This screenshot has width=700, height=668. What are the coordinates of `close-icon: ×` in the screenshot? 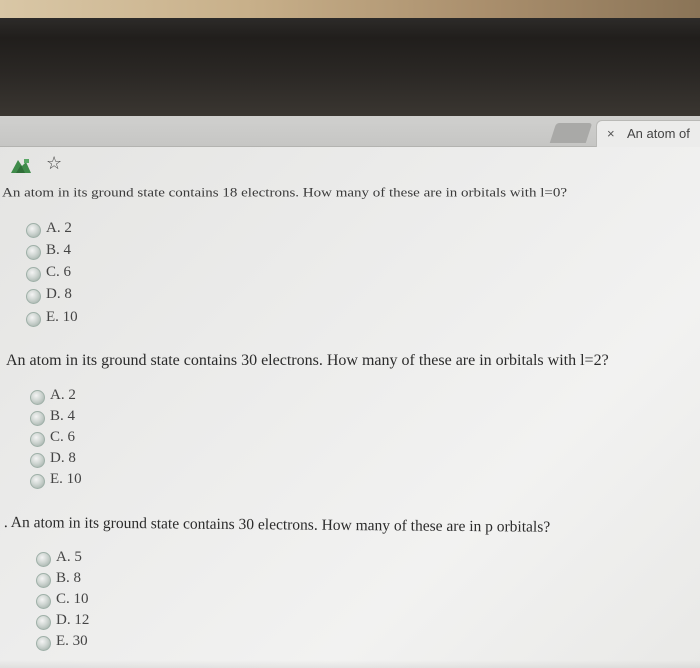 It's located at (611, 133).